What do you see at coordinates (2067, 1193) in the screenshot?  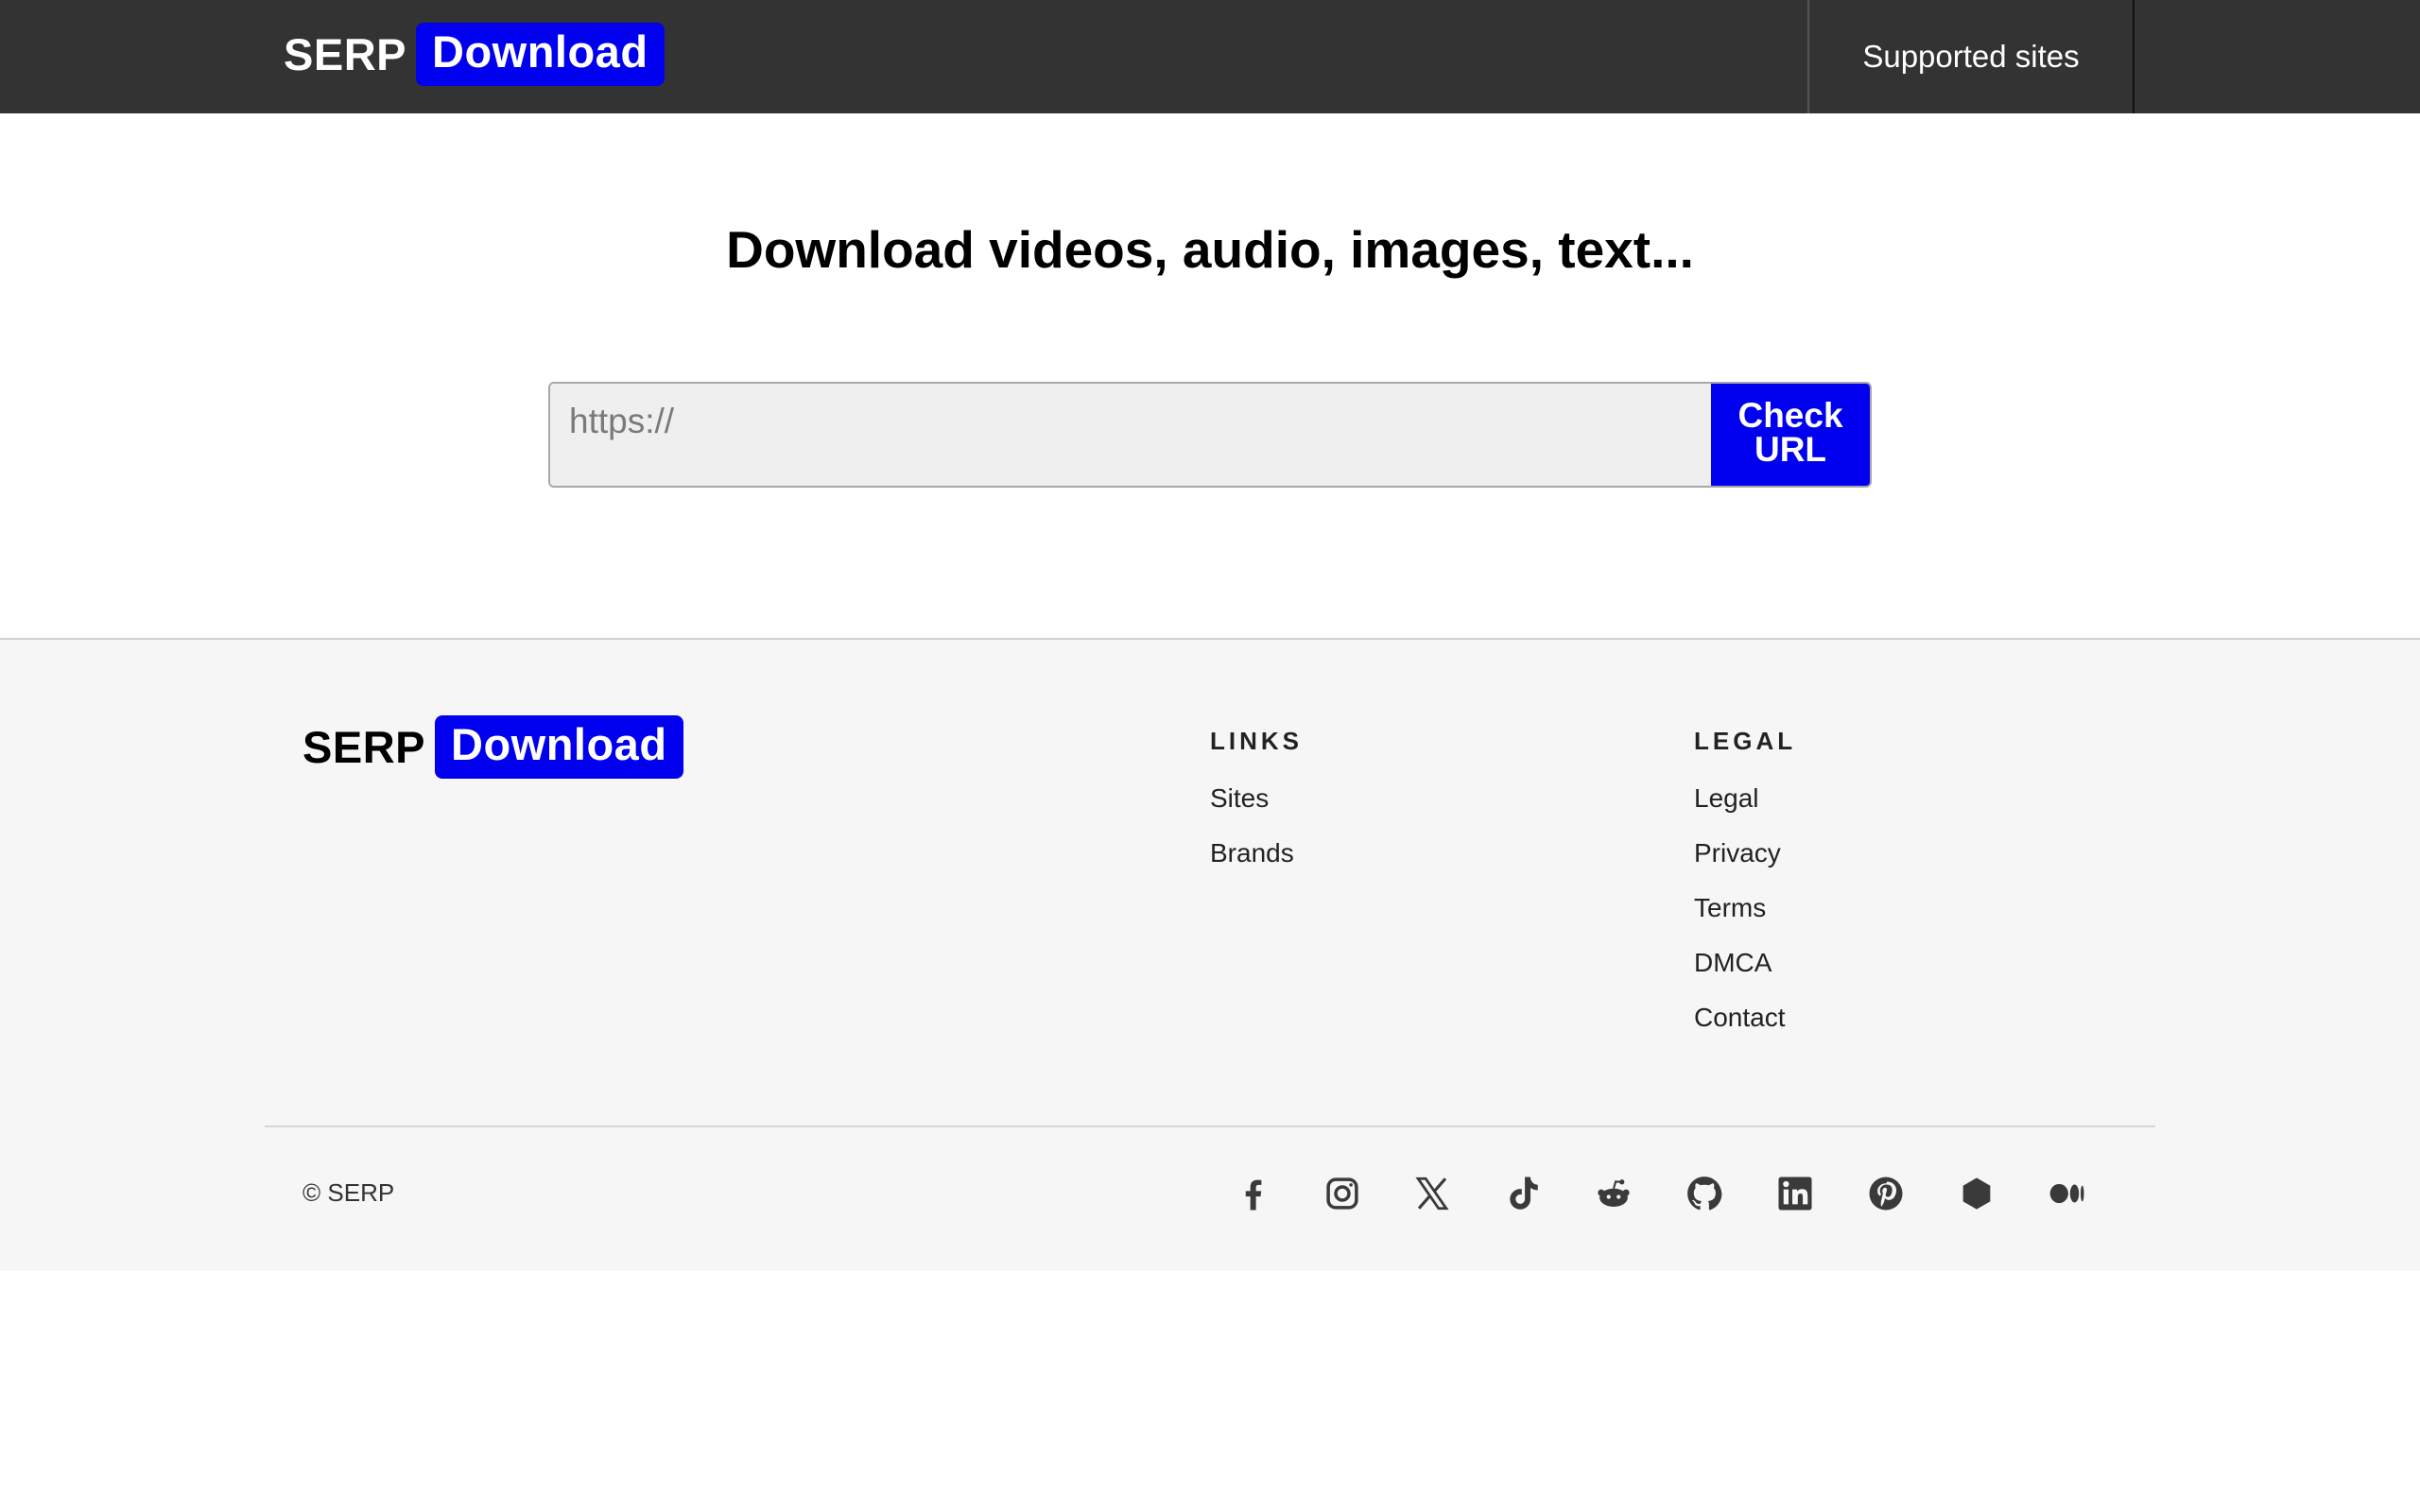 I see `medium-icon` at bounding box center [2067, 1193].